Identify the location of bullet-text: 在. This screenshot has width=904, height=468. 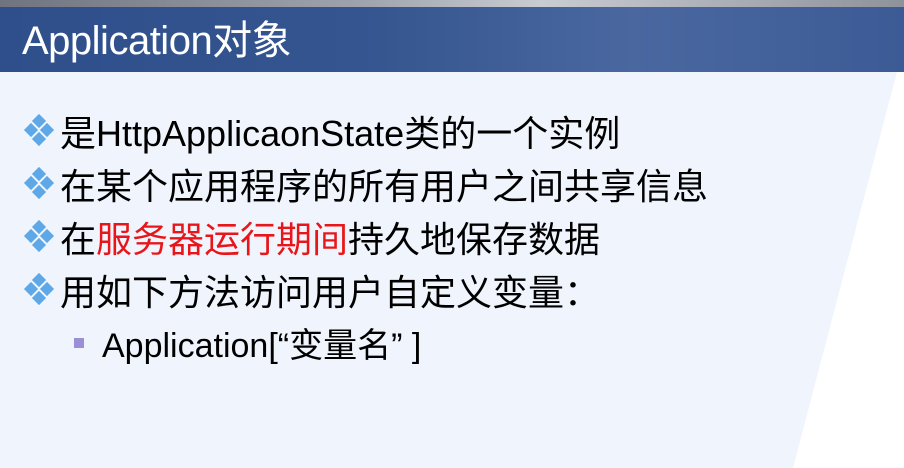
(78, 239).